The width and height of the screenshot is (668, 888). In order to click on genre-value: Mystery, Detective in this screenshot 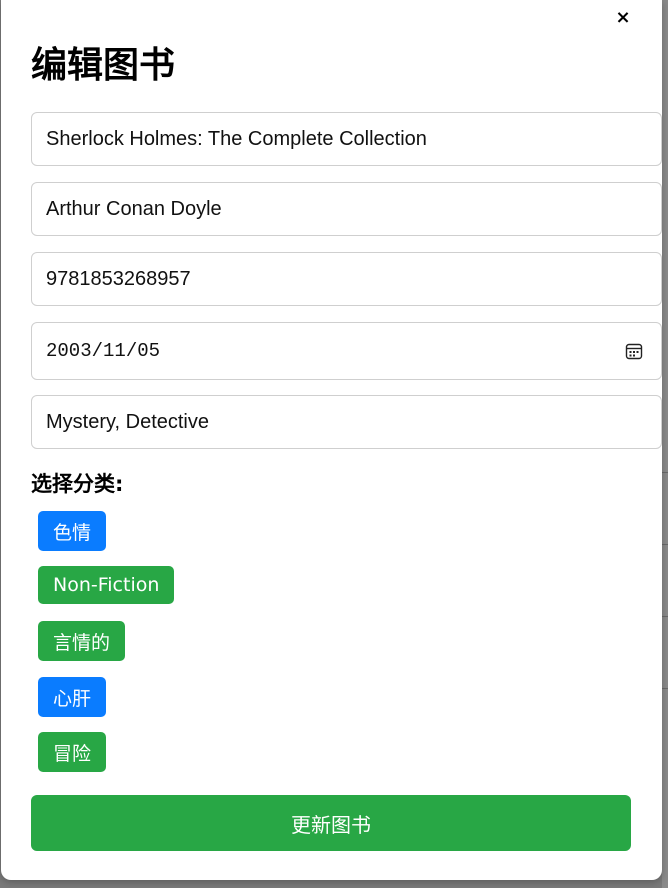, I will do `click(127, 421)`.